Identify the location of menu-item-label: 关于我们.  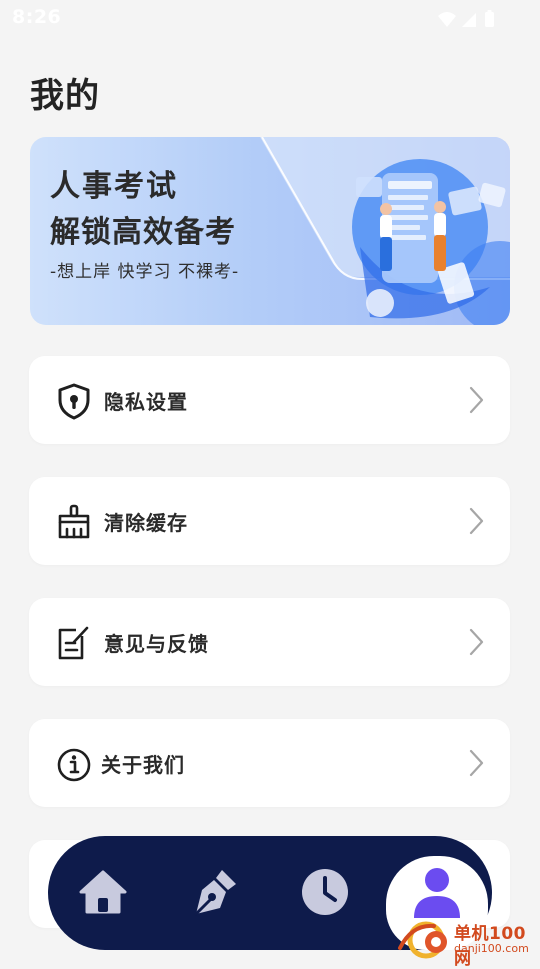
(143, 765).